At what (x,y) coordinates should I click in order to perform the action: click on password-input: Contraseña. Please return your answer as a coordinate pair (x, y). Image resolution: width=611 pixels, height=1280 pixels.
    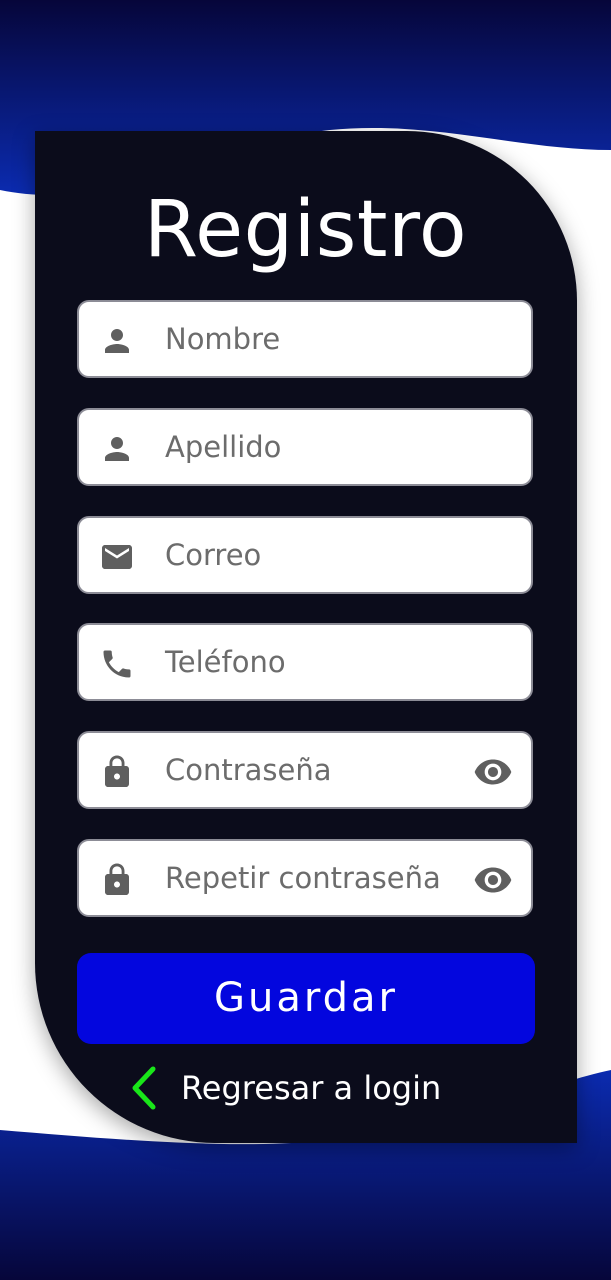
    Looking at the image, I should click on (248, 770).